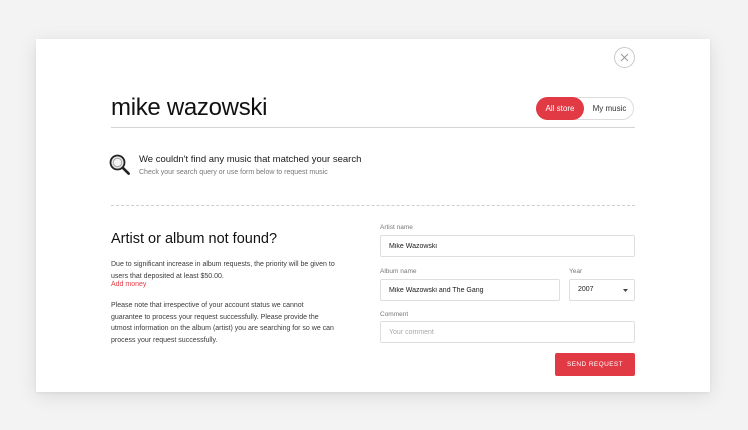  What do you see at coordinates (194, 239) in the screenshot?
I see `not-found-heading: Artist or album not found?` at bounding box center [194, 239].